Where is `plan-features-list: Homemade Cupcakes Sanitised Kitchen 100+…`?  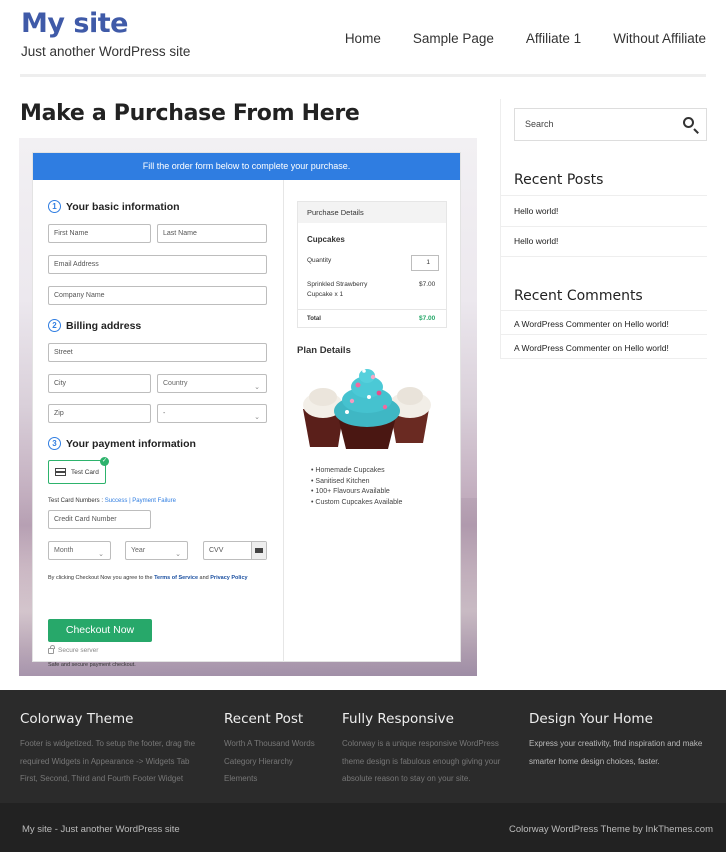
plan-features-list: Homemade Cupcakes Sanitised Kitchen 100+… is located at coordinates (356, 487).